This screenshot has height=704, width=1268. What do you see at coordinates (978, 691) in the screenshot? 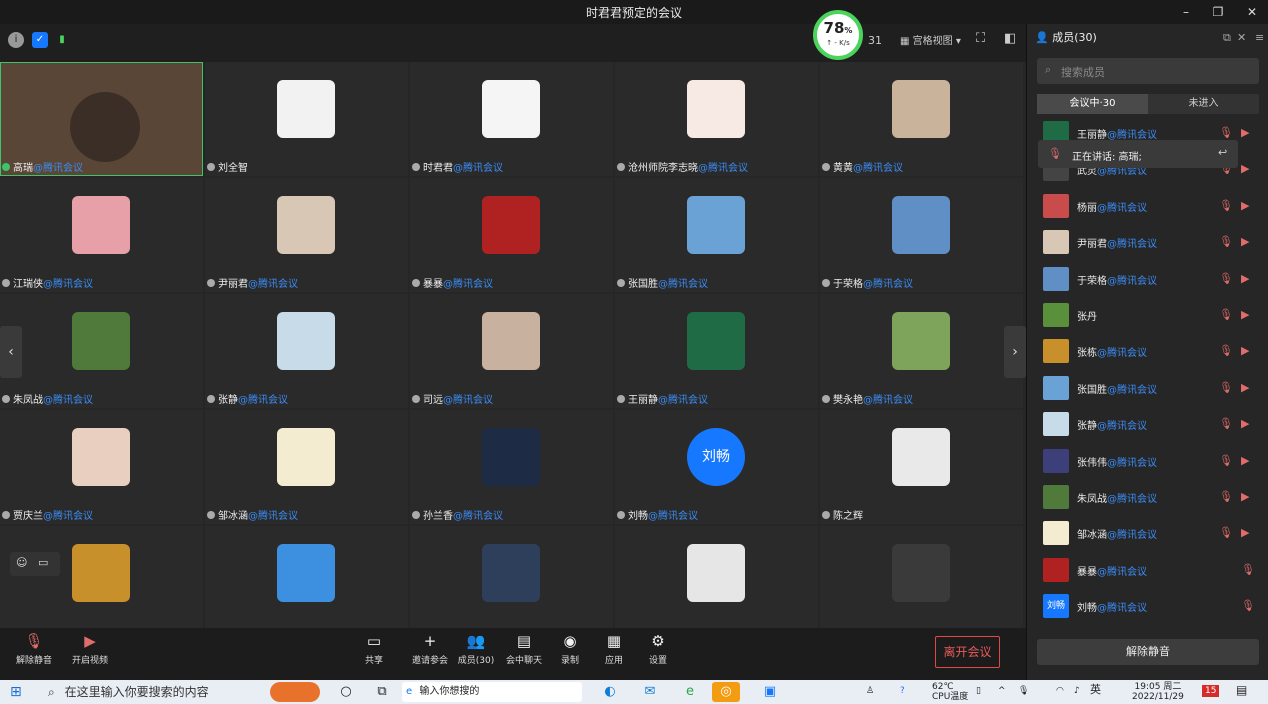
I see `battery-icon: ▯` at bounding box center [978, 691].